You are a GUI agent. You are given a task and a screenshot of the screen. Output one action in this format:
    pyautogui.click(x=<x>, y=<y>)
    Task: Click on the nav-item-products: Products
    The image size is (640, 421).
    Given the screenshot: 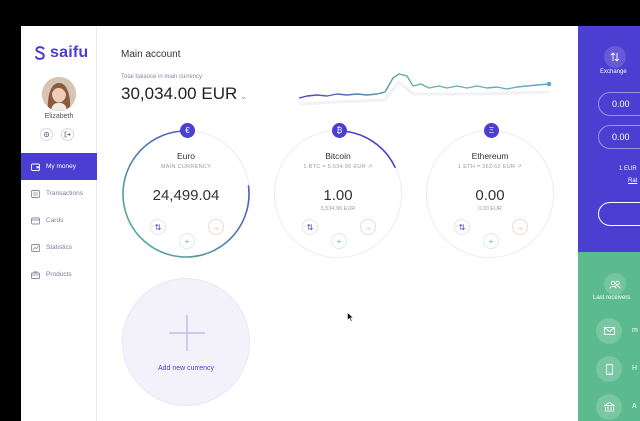 What is the action you would take?
    pyautogui.click(x=59, y=274)
    